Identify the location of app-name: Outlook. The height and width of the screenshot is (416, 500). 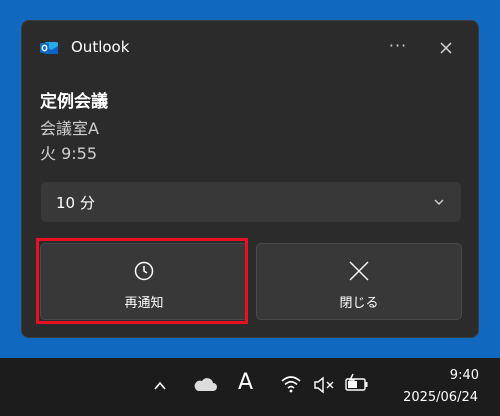
(100, 47).